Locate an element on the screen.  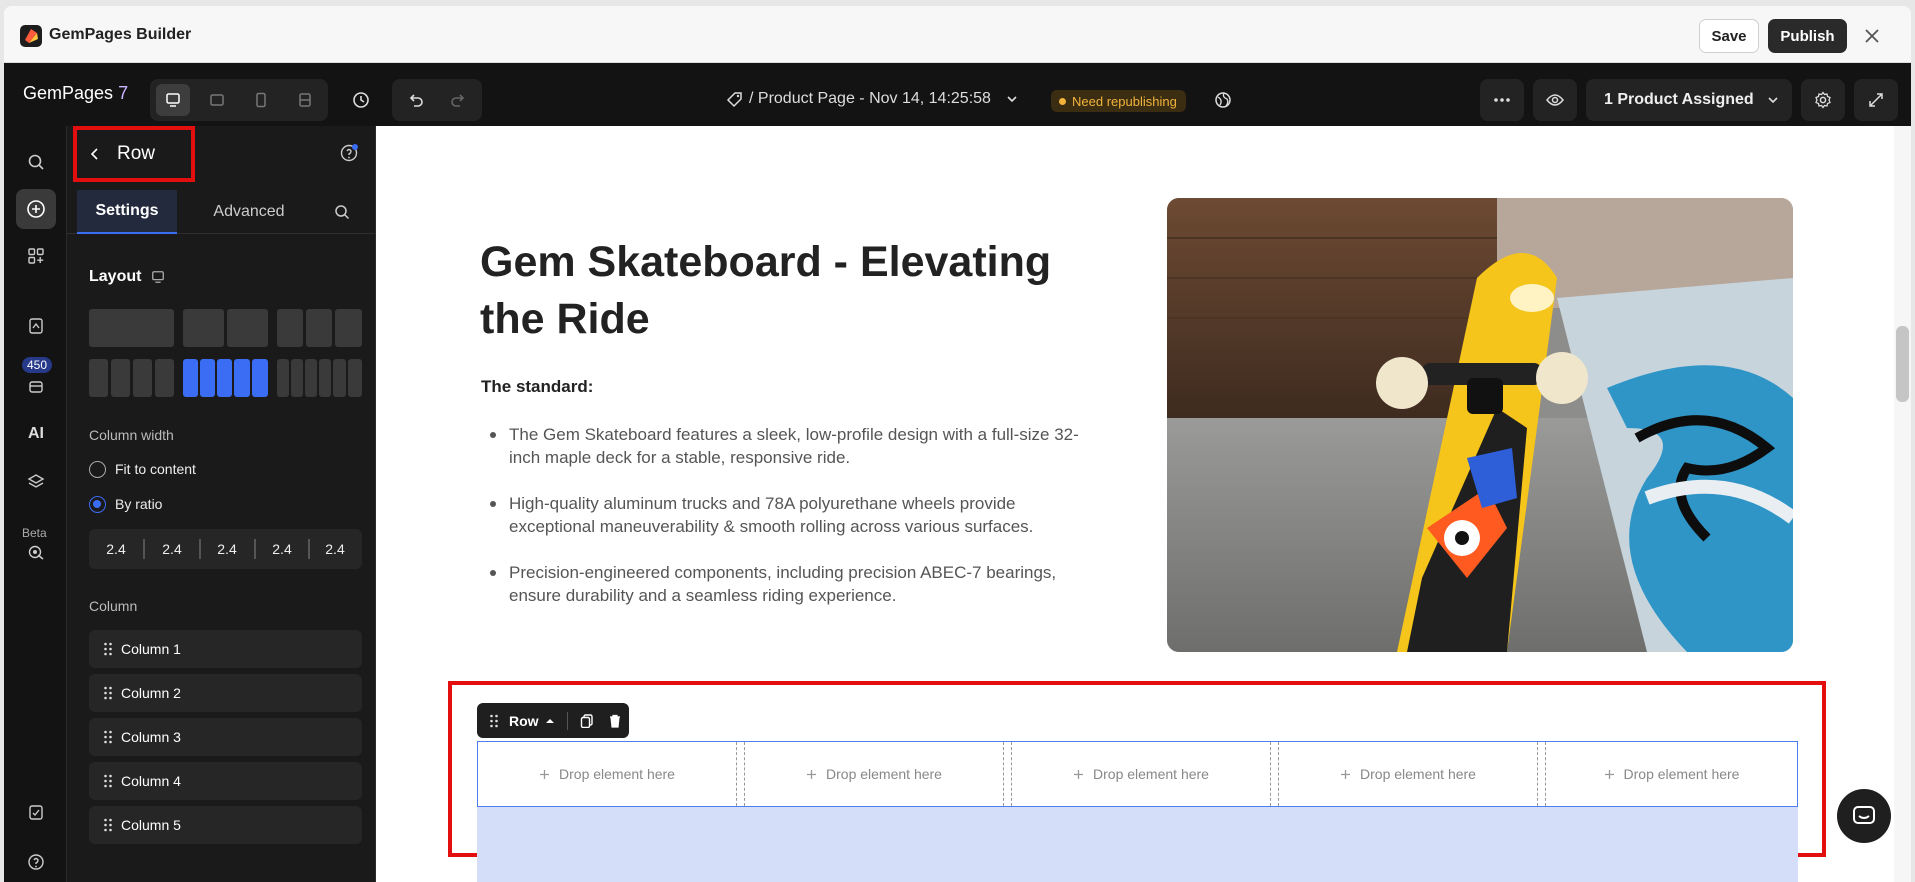
ai-icon: AI is located at coordinates (36, 434).